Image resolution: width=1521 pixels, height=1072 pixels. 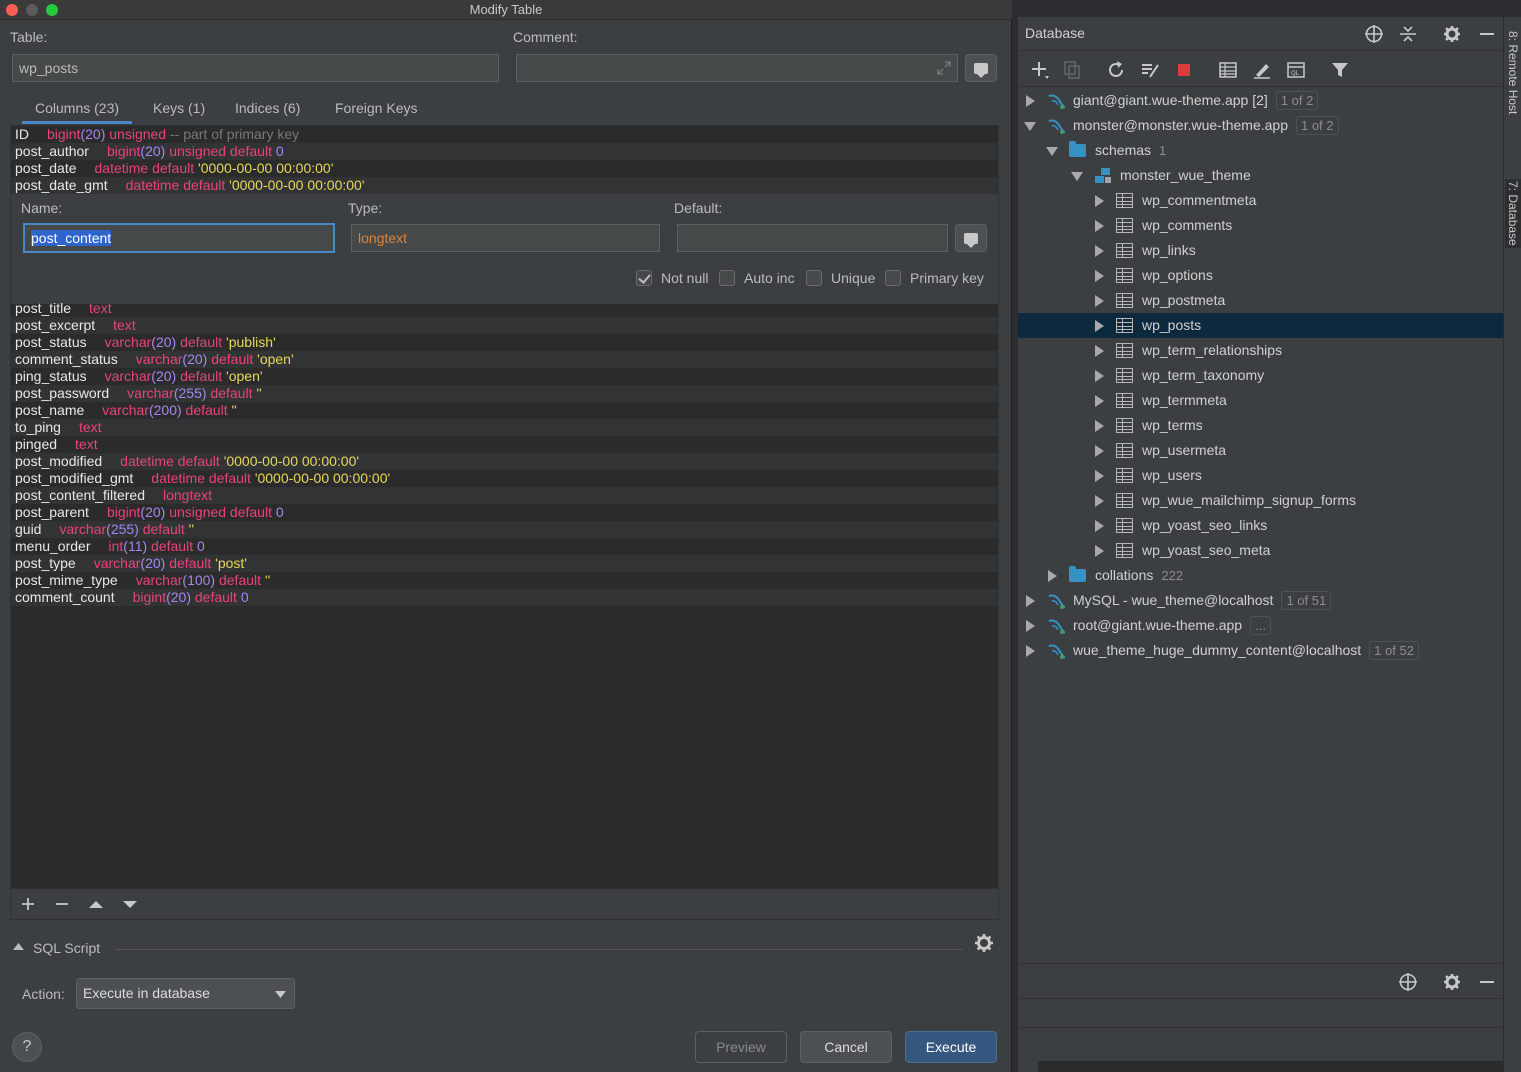 I want to click on action-select: Execute in database, so click(x=185, y=993).